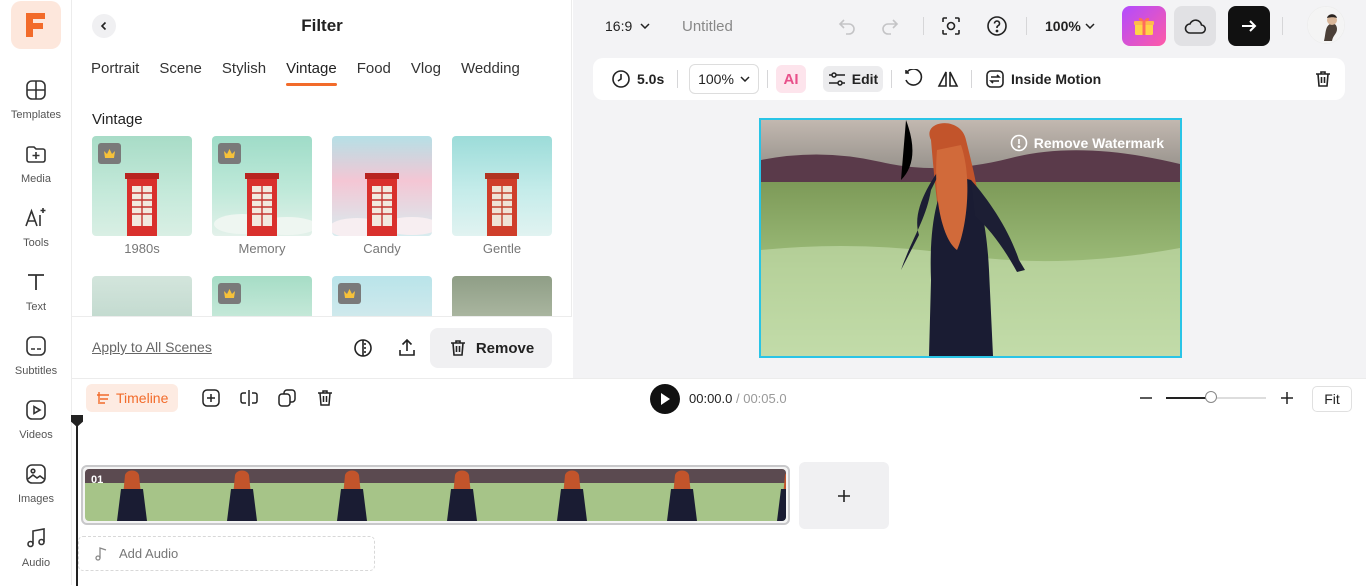  What do you see at coordinates (490, 73) in the screenshot?
I see `tab-wedding: Wedding` at bounding box center [490, 73].